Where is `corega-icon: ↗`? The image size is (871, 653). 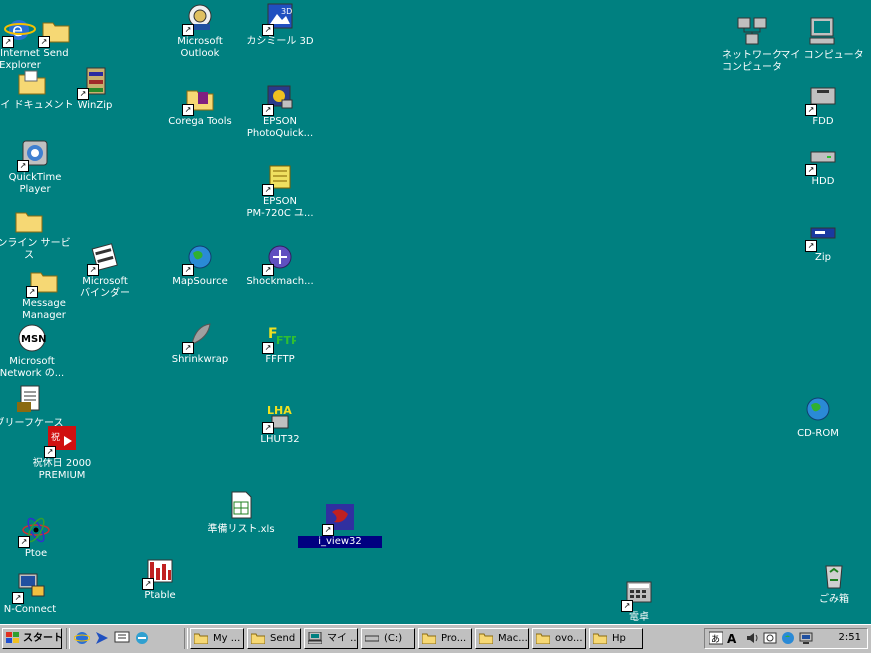 corega-icon: ↗ is located at coordinates (199, 99).